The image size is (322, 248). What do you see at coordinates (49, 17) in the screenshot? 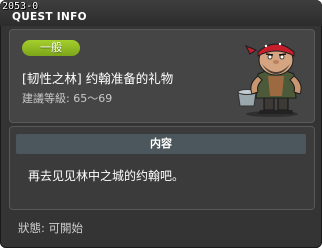
I see `window-title: QUEST INFO` at bounding box center [49, 17].